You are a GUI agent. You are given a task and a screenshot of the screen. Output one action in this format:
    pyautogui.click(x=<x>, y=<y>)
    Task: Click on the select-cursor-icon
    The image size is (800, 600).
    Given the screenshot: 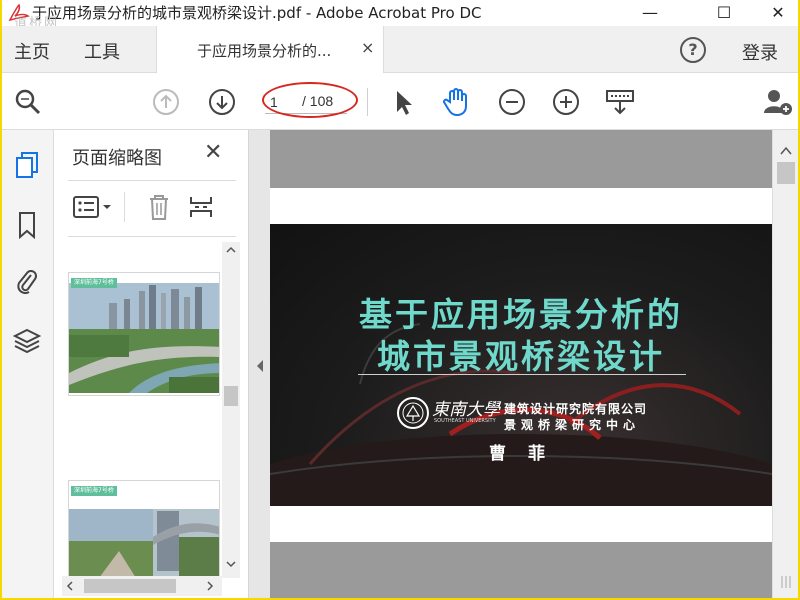 What is the action you would take?
    pyautogui.click(x=402, y=102)
    